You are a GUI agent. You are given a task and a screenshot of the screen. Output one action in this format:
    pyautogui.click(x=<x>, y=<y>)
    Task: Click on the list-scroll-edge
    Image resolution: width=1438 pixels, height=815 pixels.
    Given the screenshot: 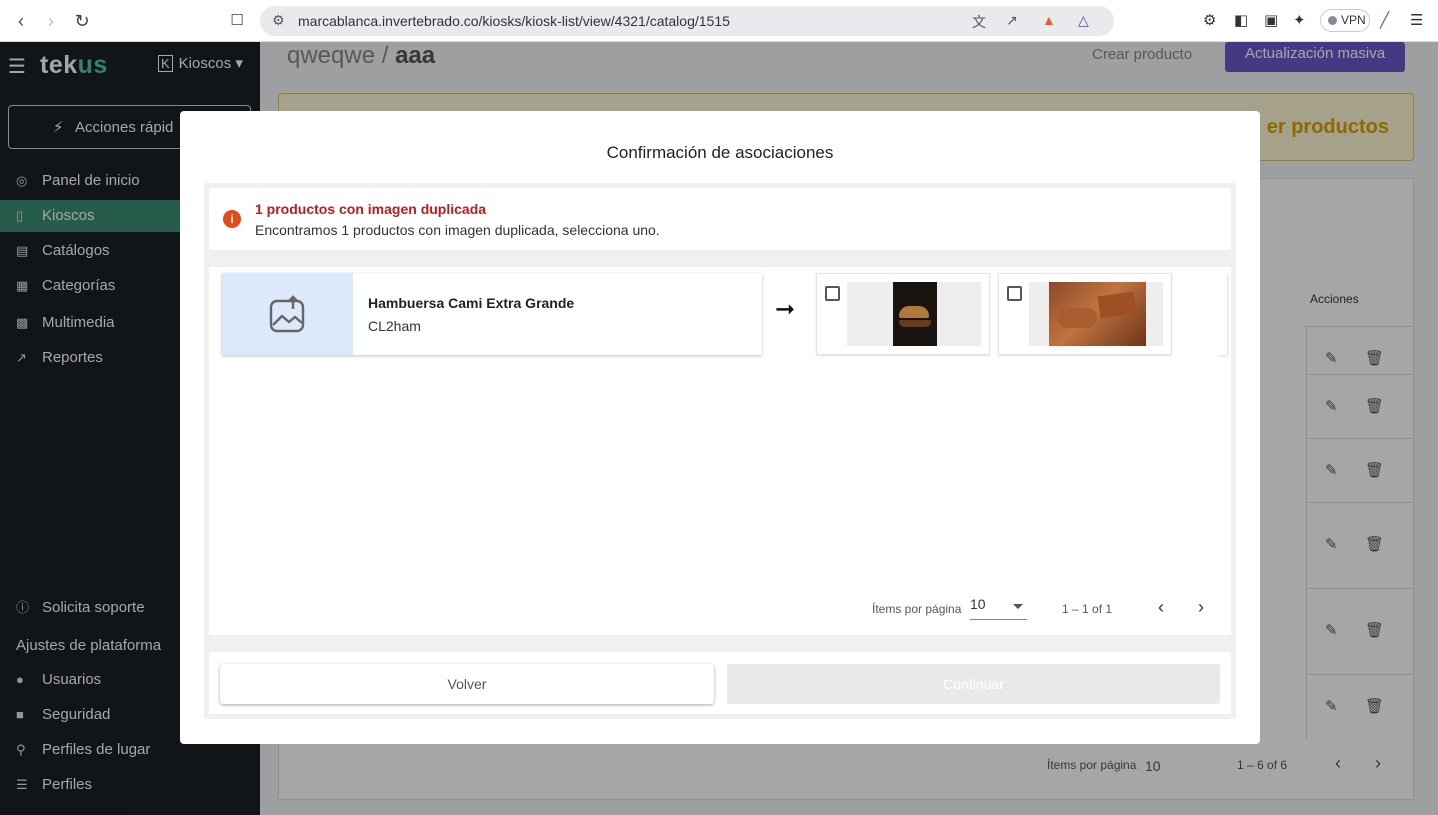 What is the action you would take?
    pyautogui.click(x=1222, y=314)
    